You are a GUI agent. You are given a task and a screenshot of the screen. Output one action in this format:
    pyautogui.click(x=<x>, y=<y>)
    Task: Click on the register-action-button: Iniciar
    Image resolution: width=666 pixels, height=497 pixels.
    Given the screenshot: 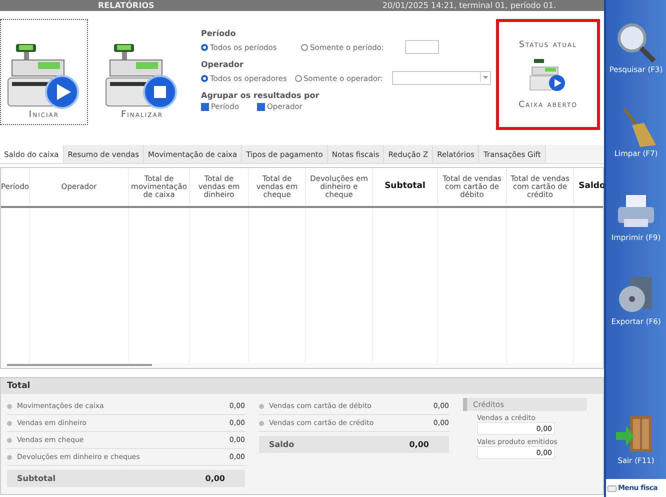 What is the action you would take?
    pyautogui.click(x=44, y=72)
    